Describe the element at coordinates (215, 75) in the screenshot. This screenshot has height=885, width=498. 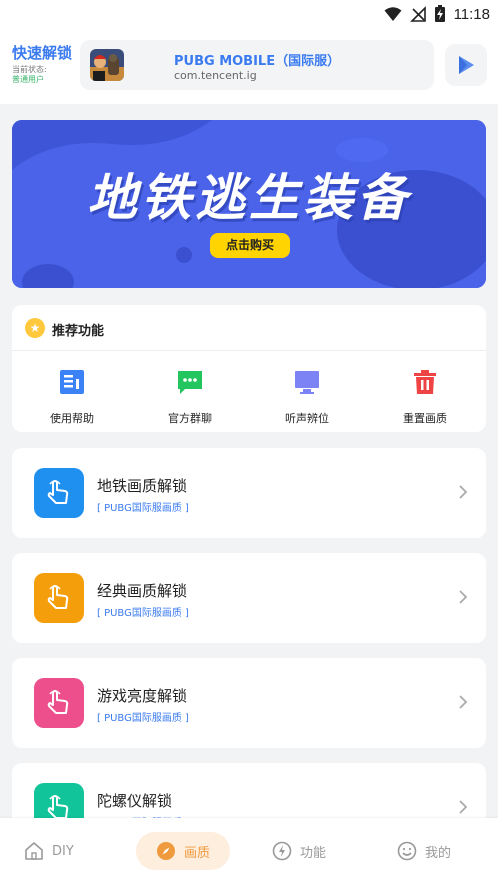
I see `game-package: com.tencent.ig` at that location.